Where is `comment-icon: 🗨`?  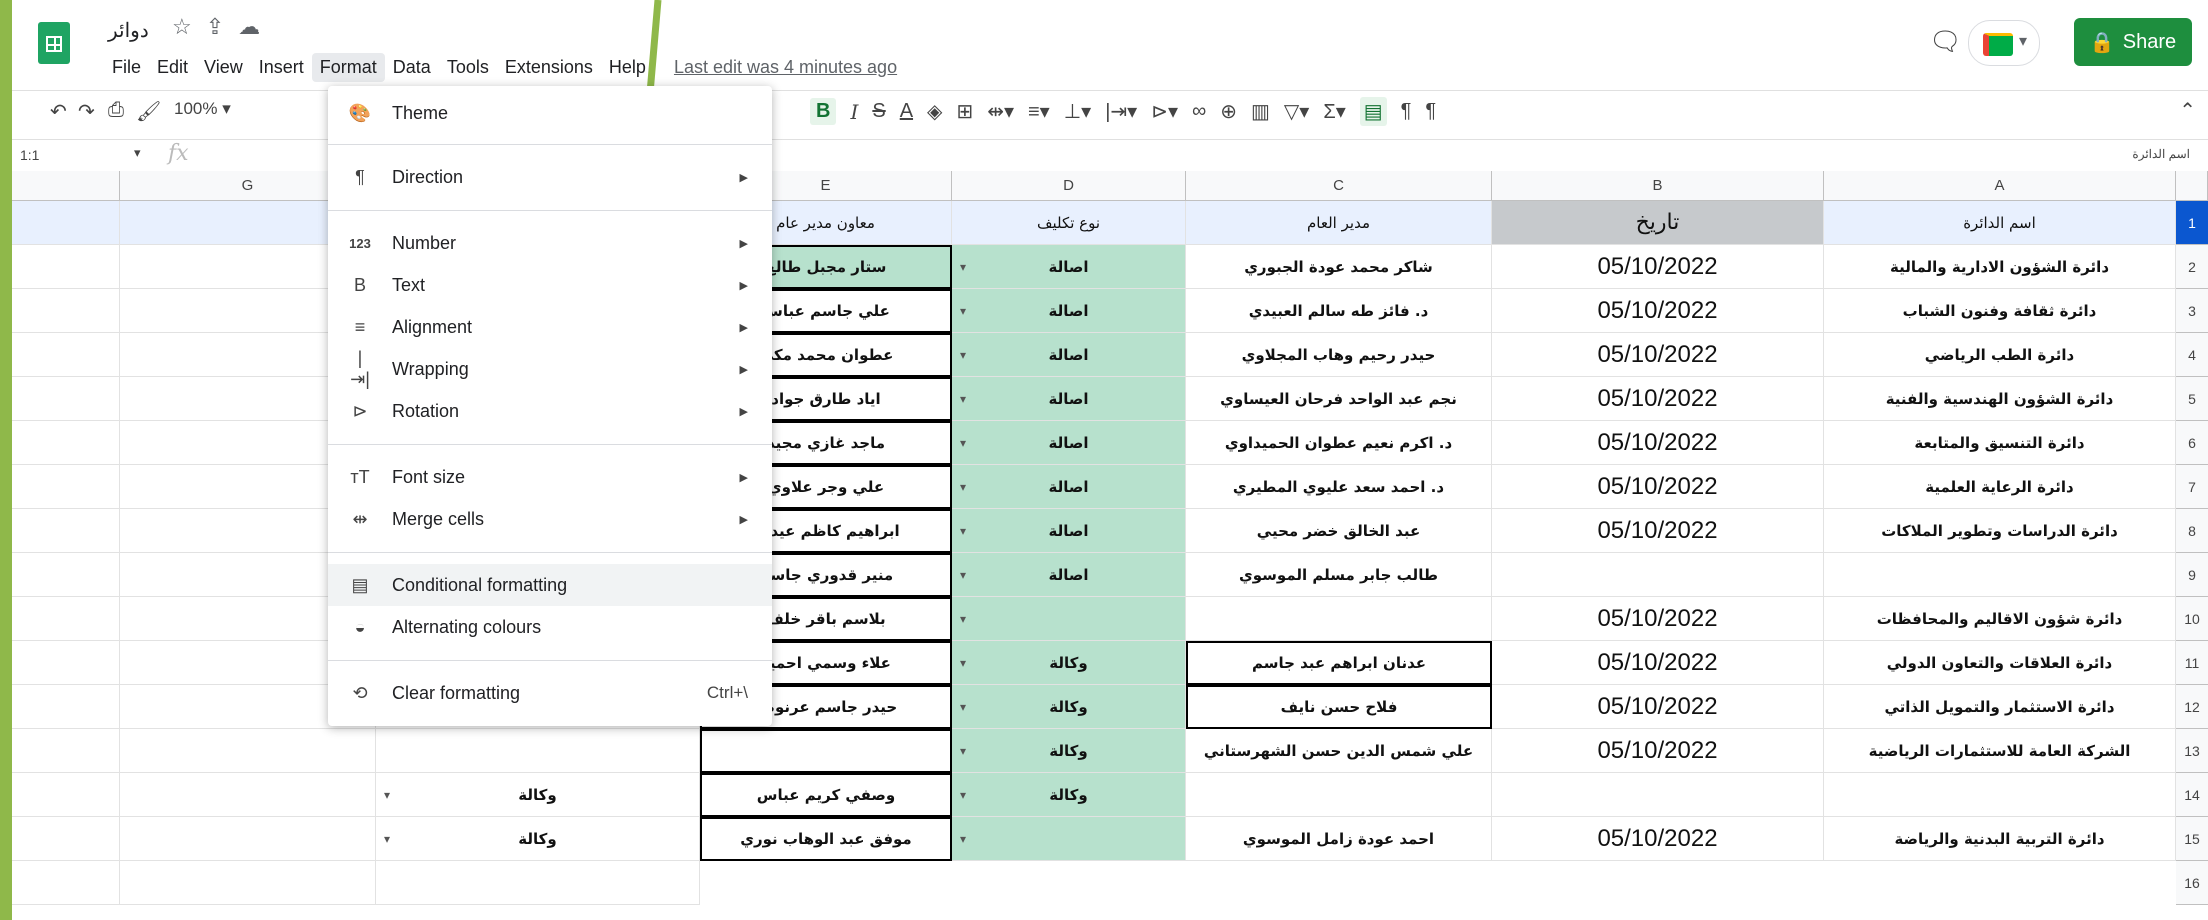 comment-icon: 🗨 is located at coordinates (1945, 41).